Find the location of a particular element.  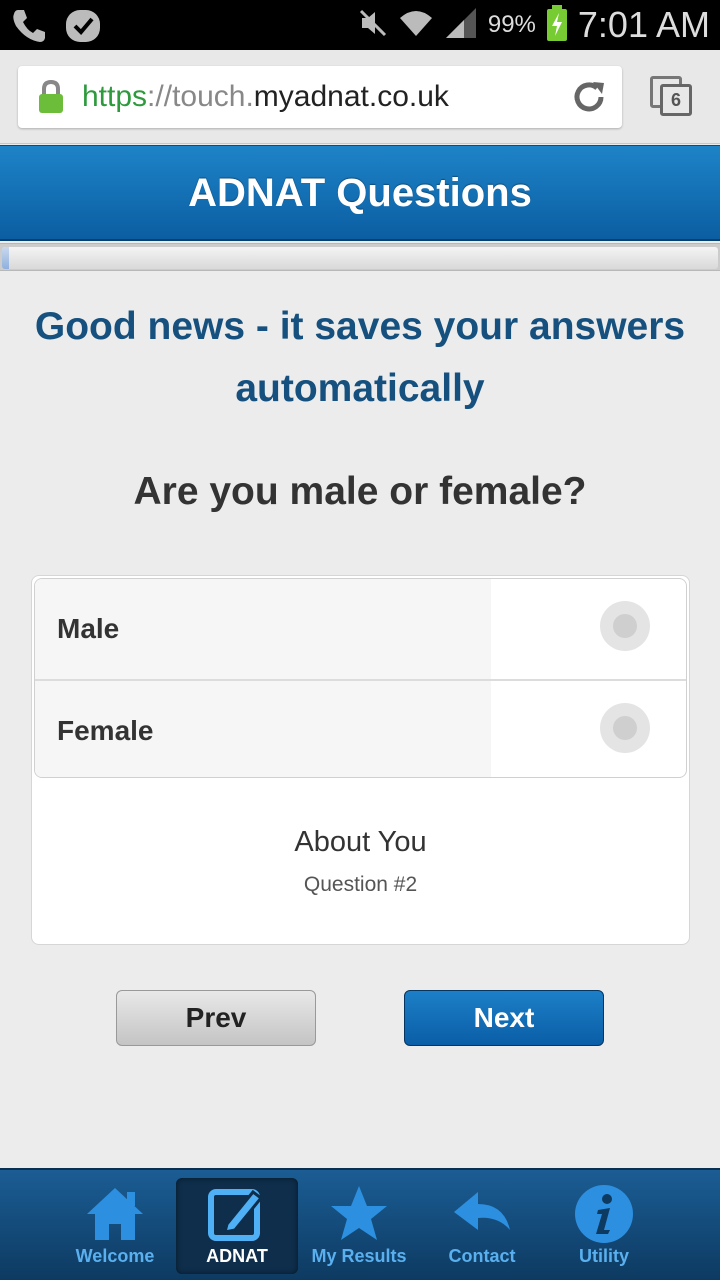

tab-count: 6 is located at coordinates (676, 100).